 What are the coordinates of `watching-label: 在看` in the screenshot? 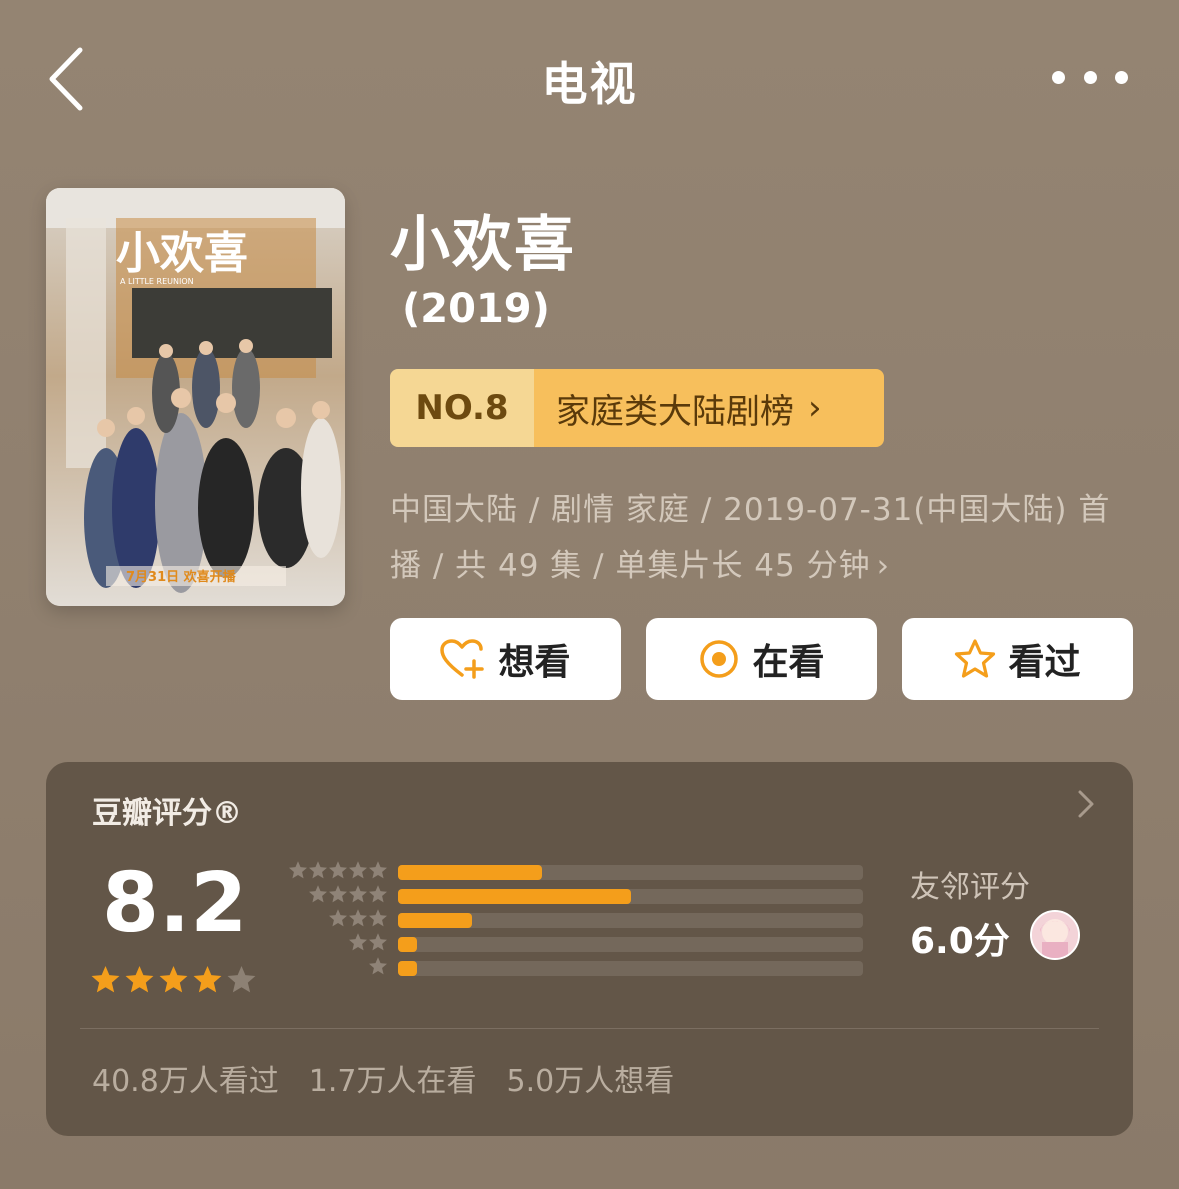 It's located at (788, 662).